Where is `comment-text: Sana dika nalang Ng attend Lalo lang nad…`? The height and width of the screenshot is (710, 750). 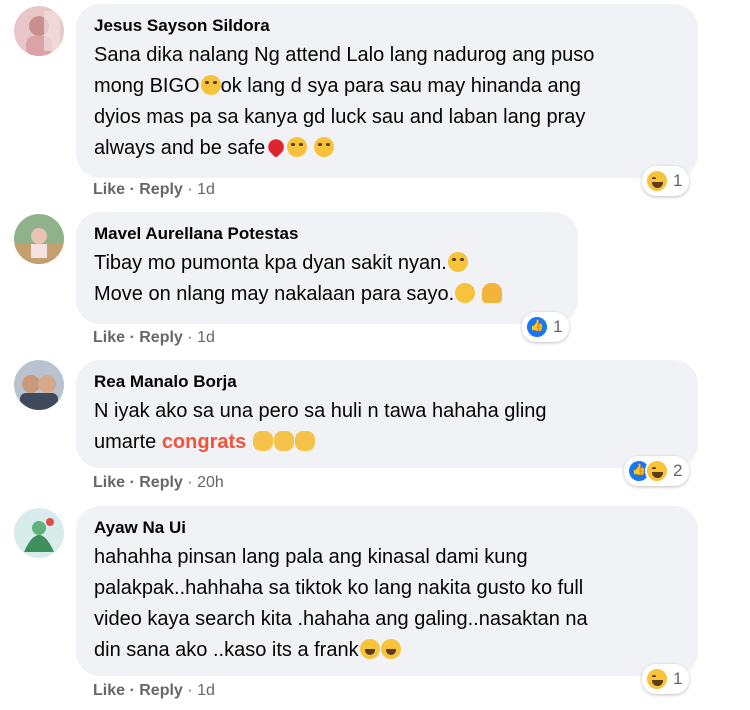 comment-text: Sana dika nalang Ng attend Lalo lang nad… is located at coordinates (344, 101).